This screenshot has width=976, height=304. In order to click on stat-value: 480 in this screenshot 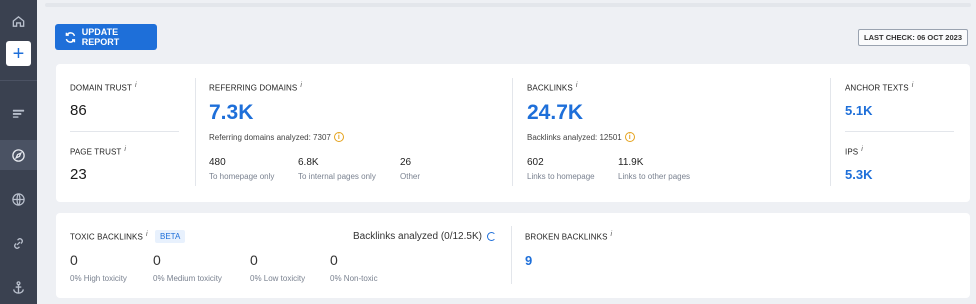, I will do `click(217, 162)`.